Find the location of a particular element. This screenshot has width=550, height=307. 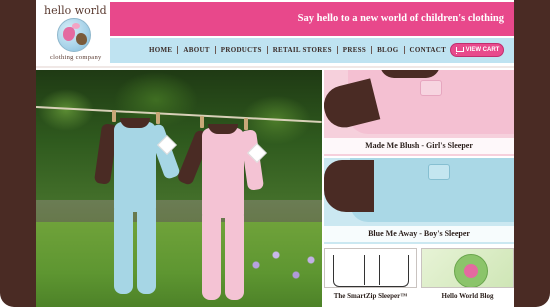

logo-text-bottom: clothing company is located at coordinates (76, 57).